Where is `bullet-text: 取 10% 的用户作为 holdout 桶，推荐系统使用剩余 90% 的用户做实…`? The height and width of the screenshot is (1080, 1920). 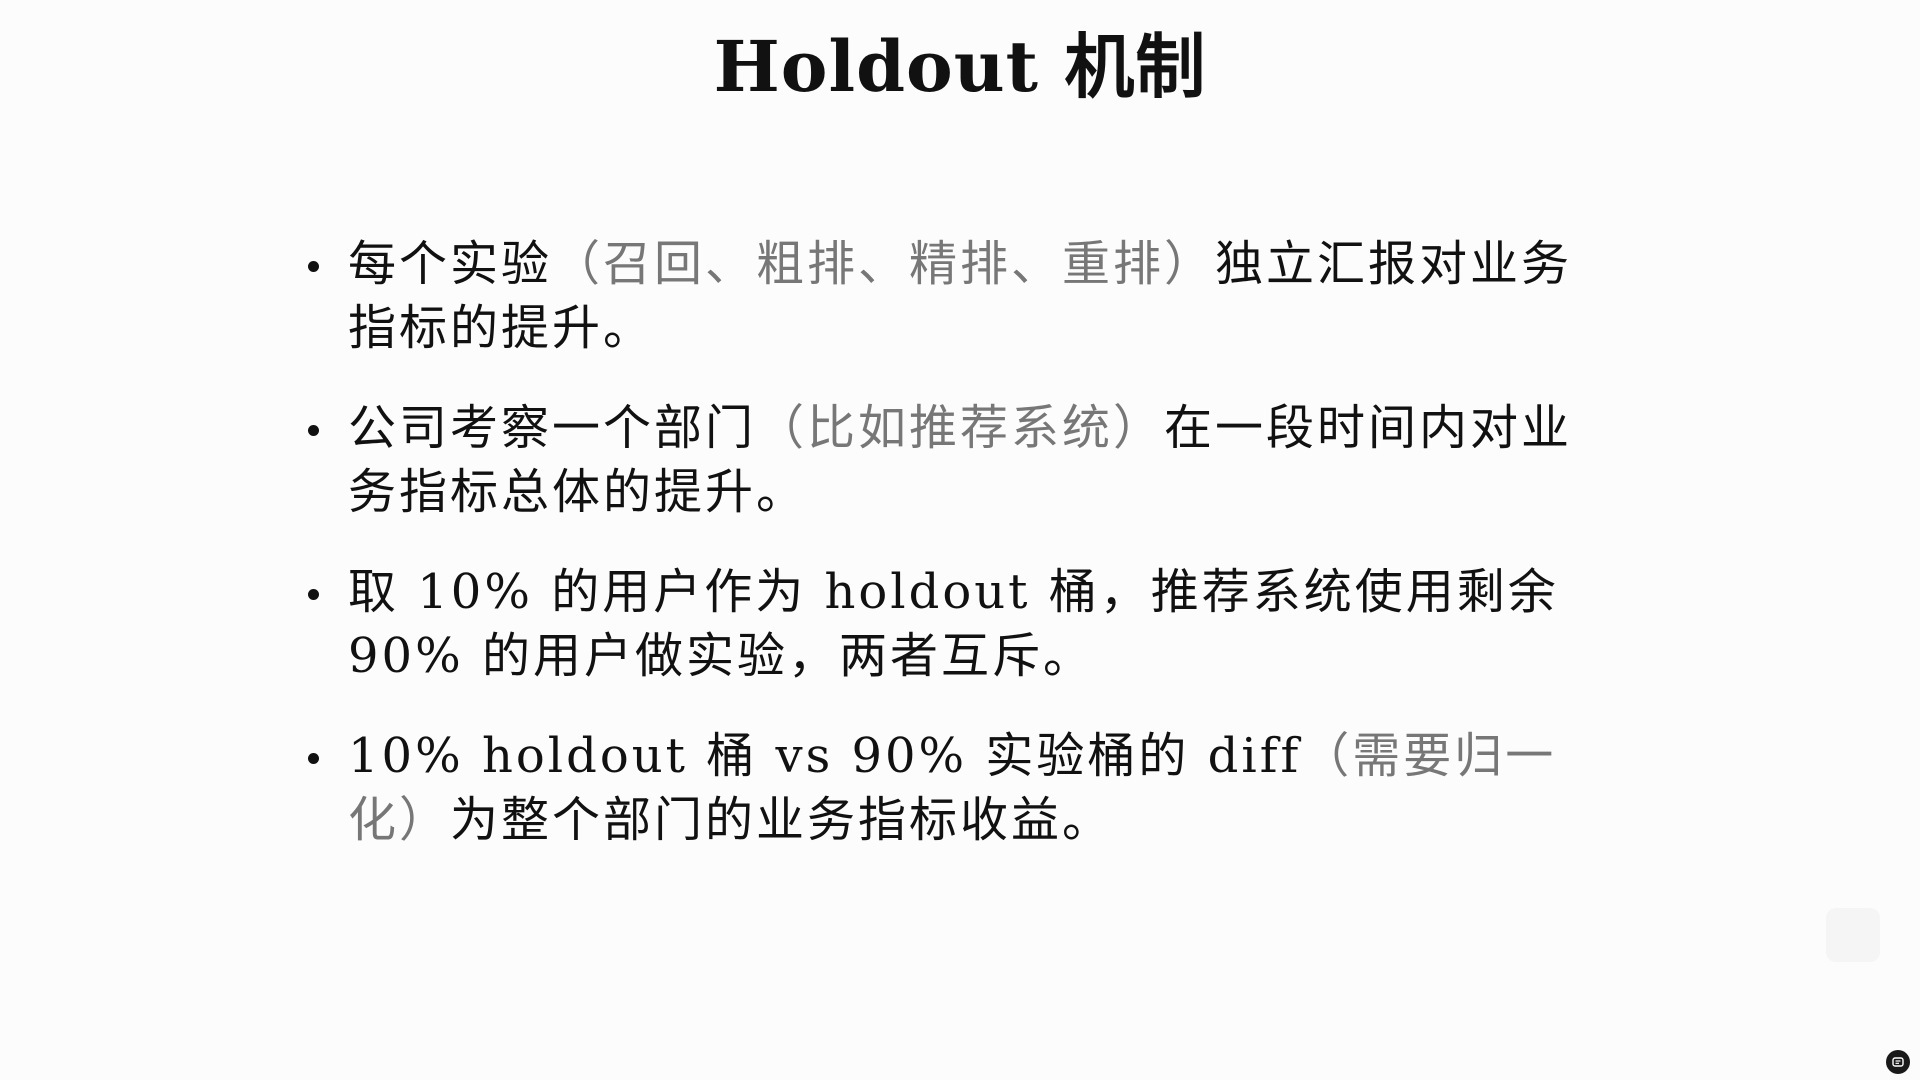
bullet-text: 取 10% 的用户作为 holdout 桶，推荐系统使用剩余 90% 的用户做实… is located at coordinates (953, 624).